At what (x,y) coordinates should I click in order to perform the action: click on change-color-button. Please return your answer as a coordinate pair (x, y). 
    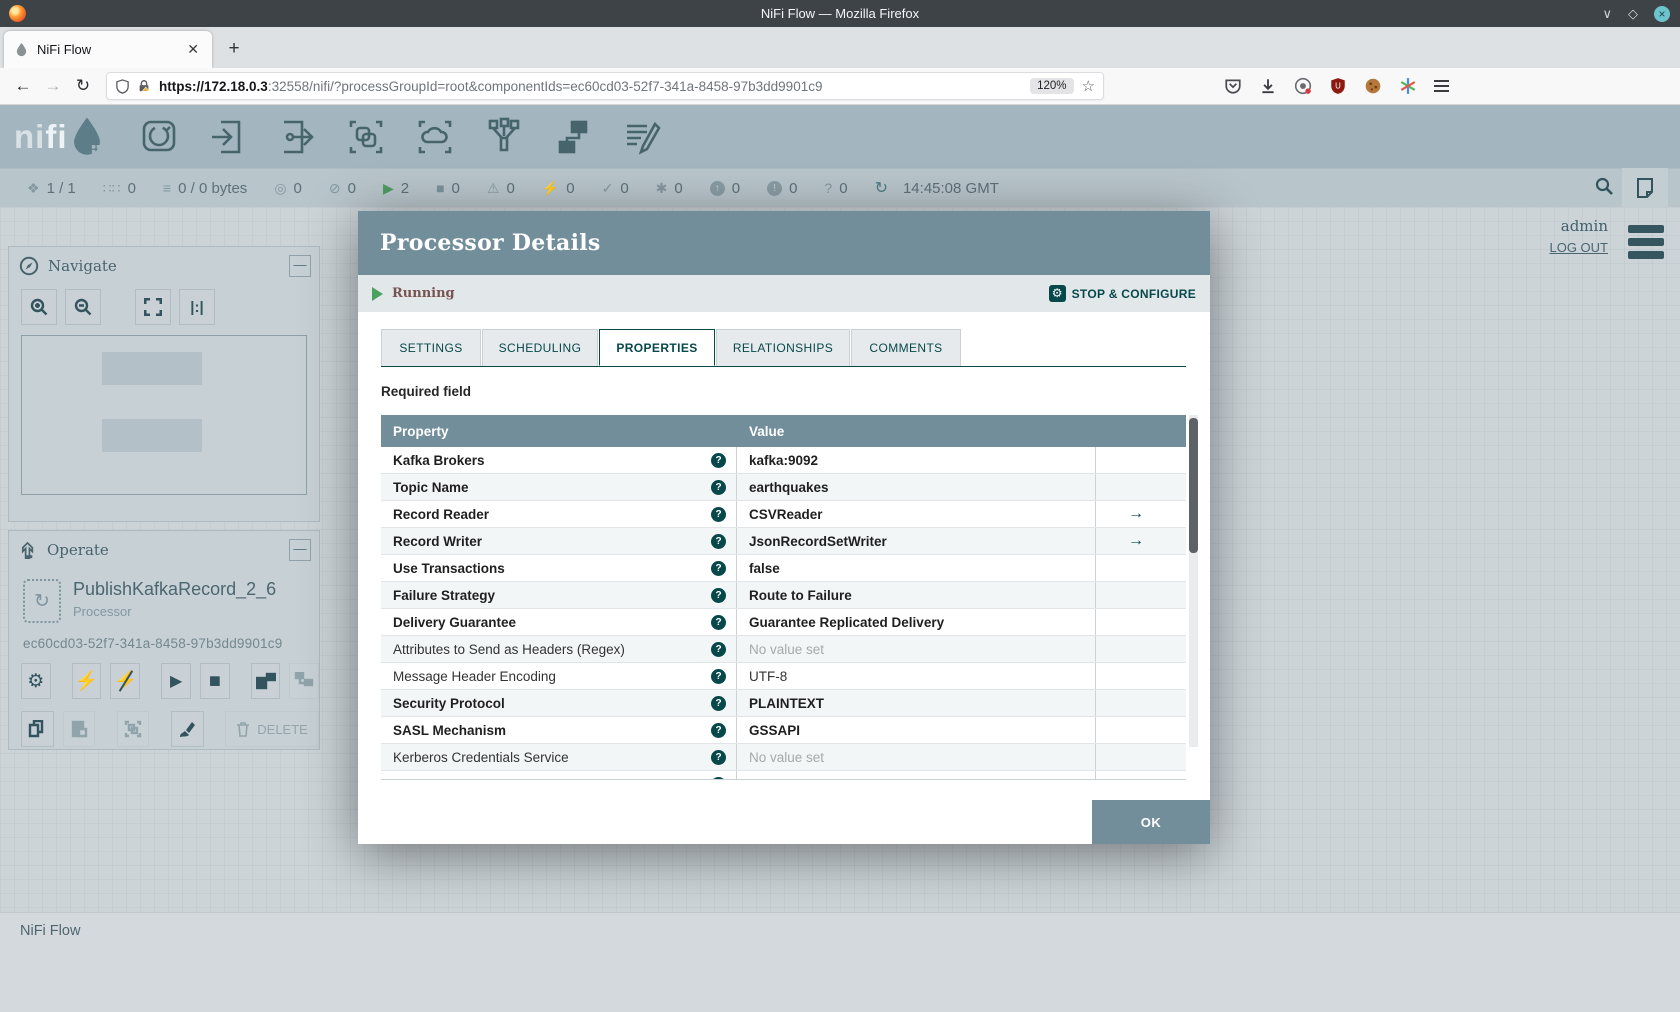
    Looking at the image, I should click on (187, 729).